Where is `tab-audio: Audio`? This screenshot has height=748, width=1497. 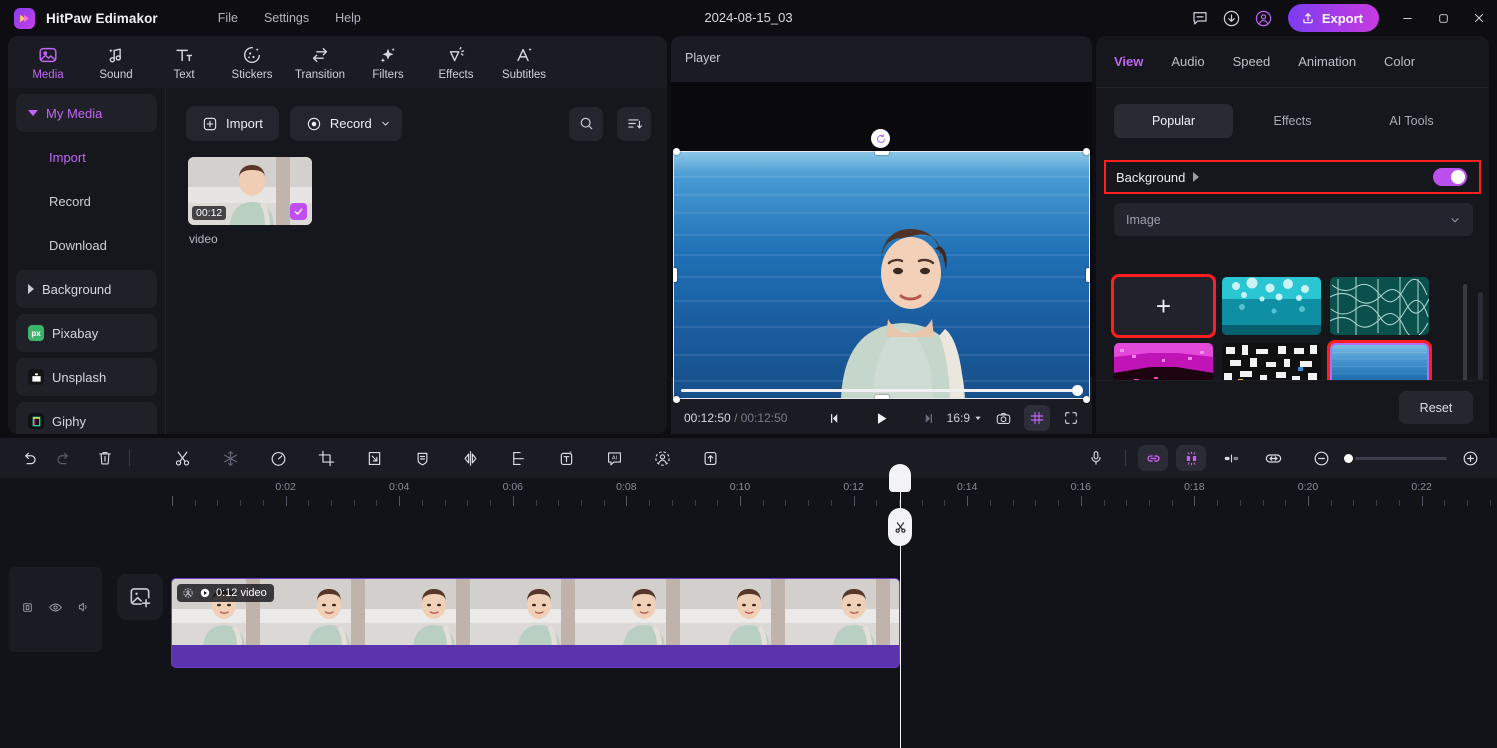 tab-audio: Audio is located at coordinates (1187, 61).